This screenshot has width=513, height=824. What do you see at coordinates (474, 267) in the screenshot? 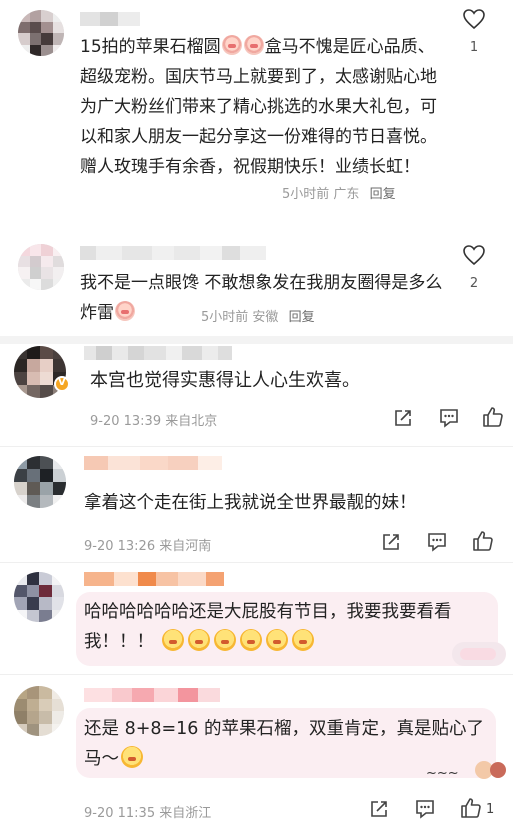
I see `like-button: 2` at bounding box center [474, 267].